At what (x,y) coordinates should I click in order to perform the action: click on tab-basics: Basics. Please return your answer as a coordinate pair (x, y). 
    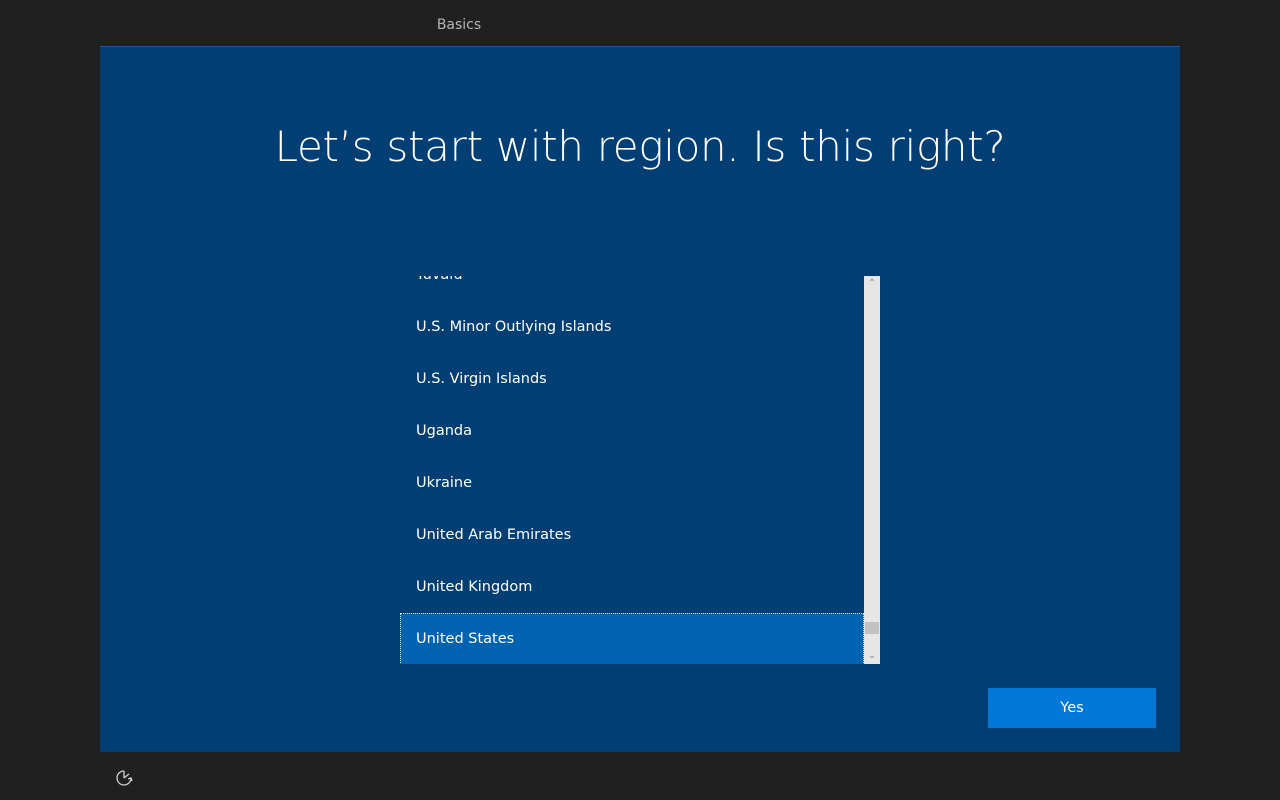
    Looking at the image, I should click on (459, 24).